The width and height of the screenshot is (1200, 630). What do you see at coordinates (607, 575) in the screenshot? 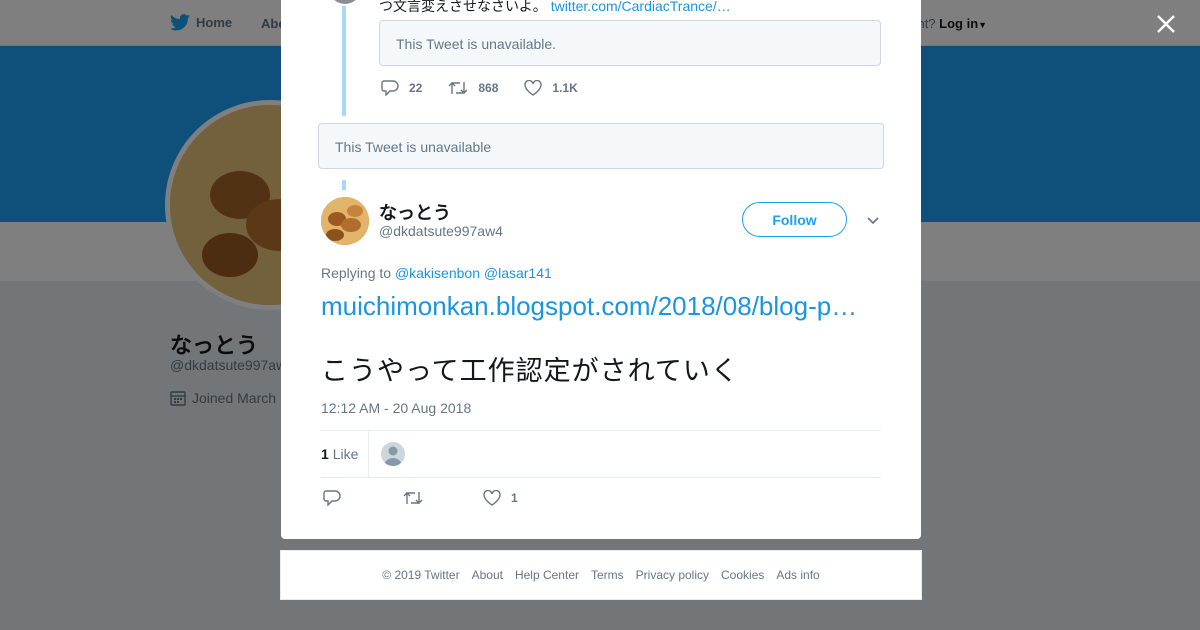
I see `footer-terms-link: Terms` at bounding box center [607, 575].